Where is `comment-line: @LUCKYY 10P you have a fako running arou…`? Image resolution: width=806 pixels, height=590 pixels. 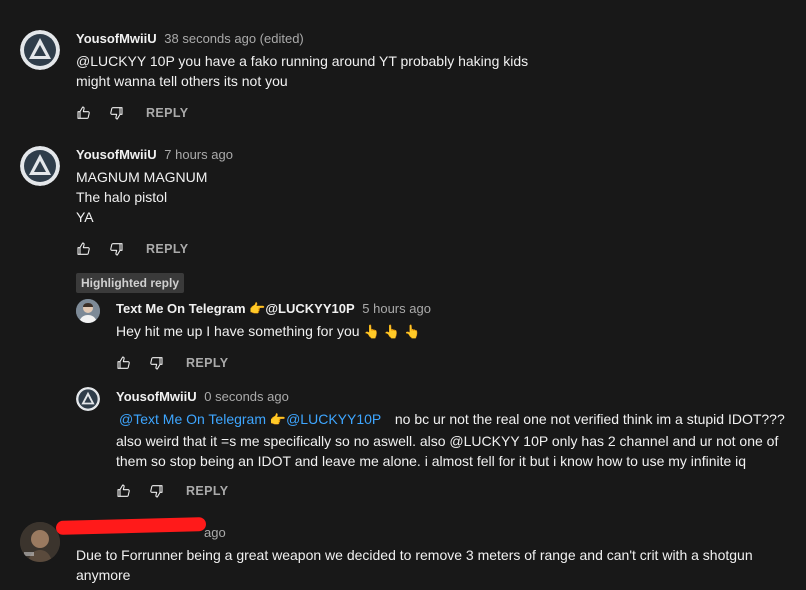 comment-line: @LUCKYY 10P you have a fako running arou… is located at coordinates (302, 61).